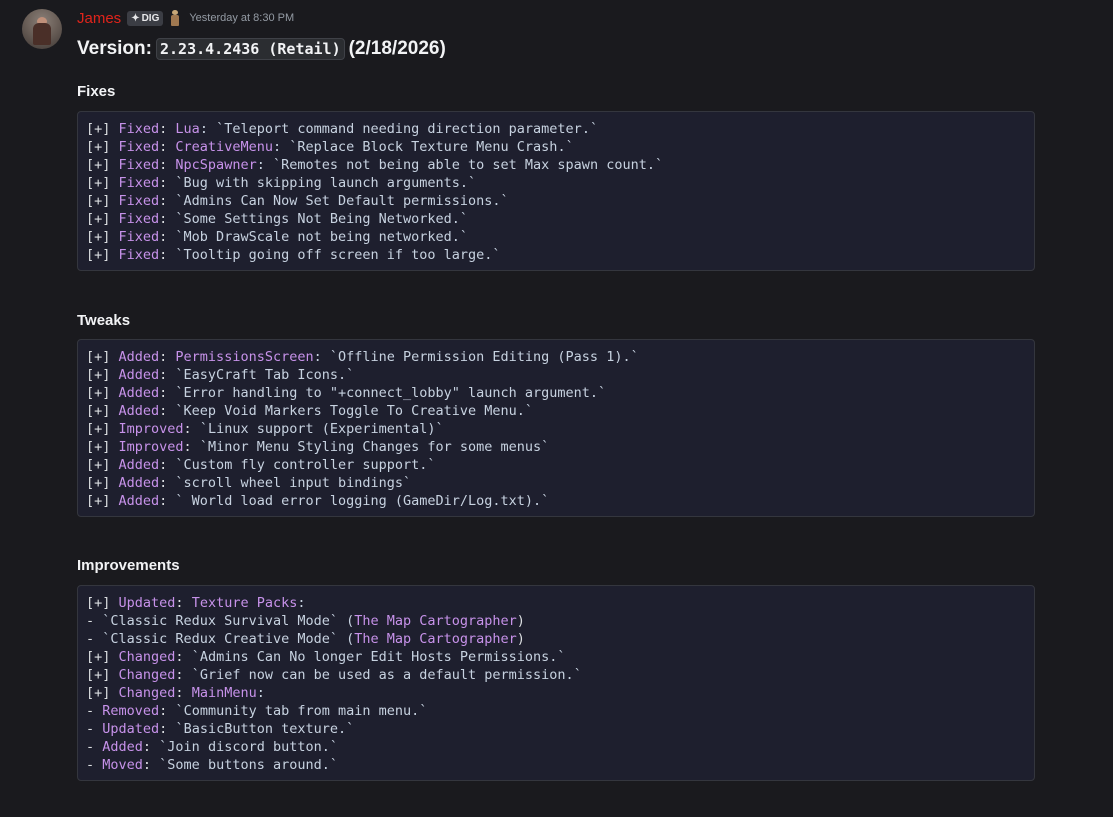 Image resolution: width=1113 pixels, height=817 pixels. I want to click on line-component: CreativeMenu, so click(224, 147).